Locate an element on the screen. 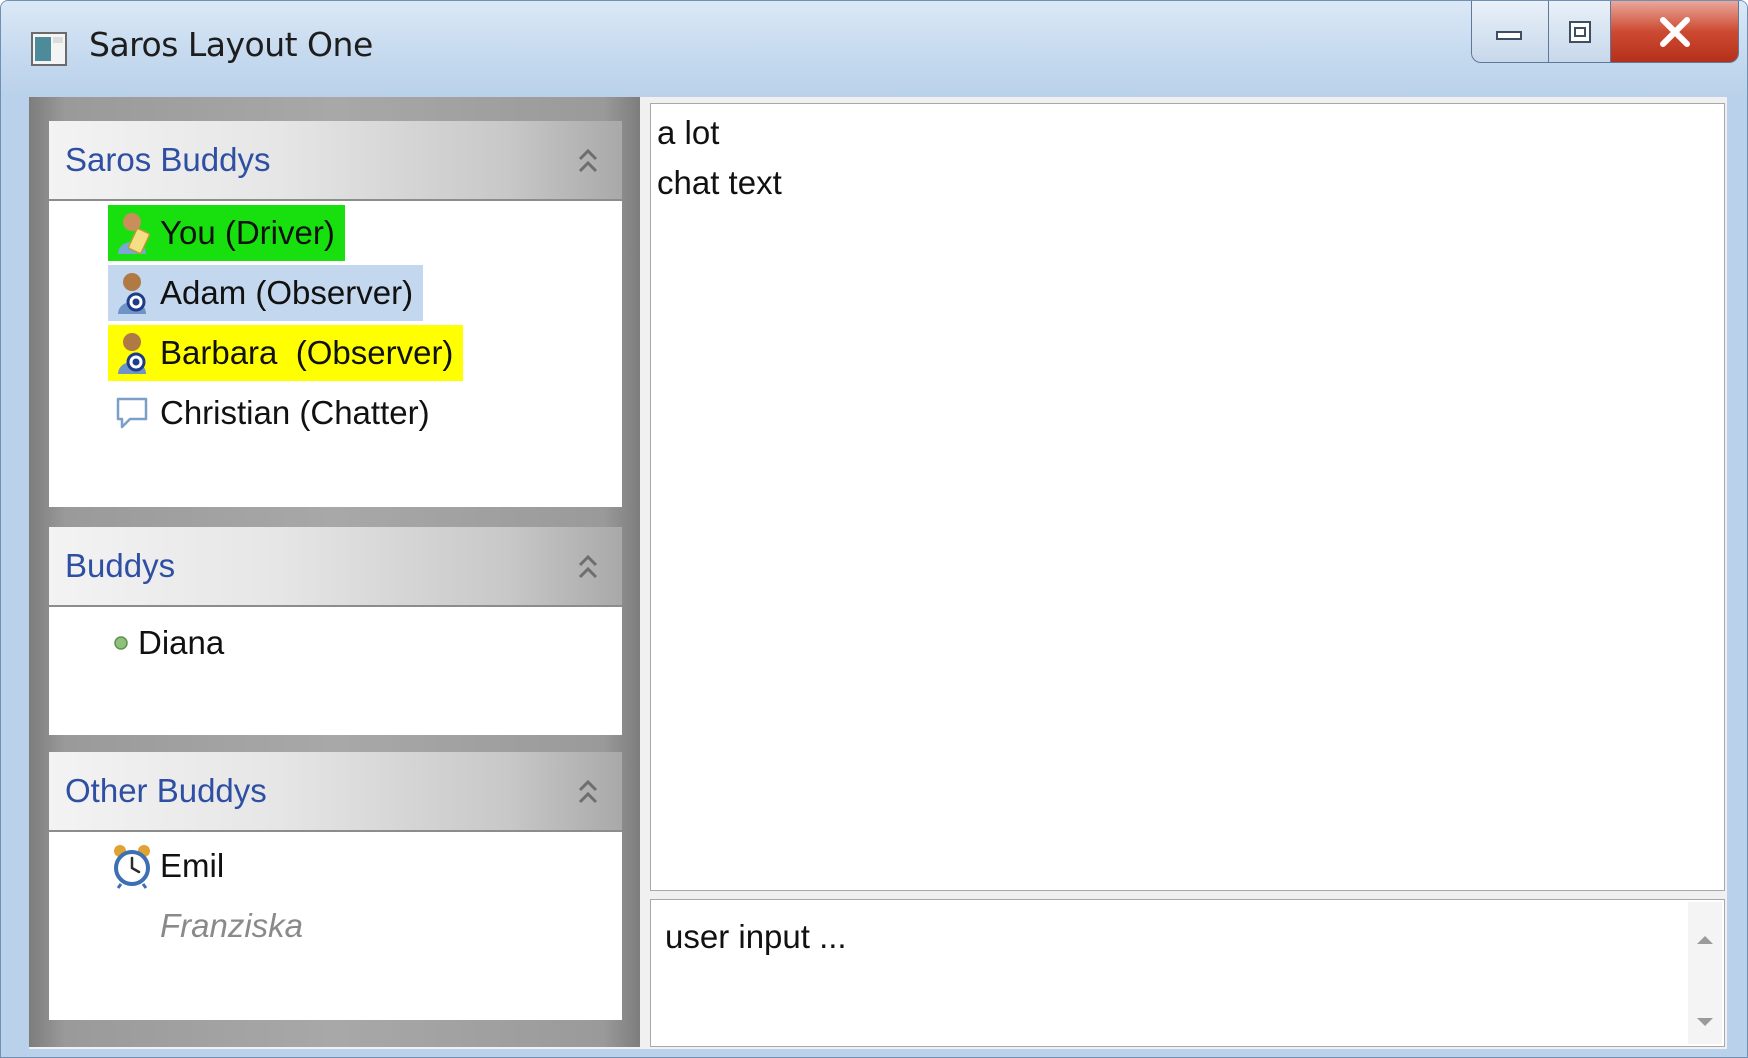 The image size is (1748, 1058). buddy-label: Adam (Observer) is located at coordinates (287, 292).